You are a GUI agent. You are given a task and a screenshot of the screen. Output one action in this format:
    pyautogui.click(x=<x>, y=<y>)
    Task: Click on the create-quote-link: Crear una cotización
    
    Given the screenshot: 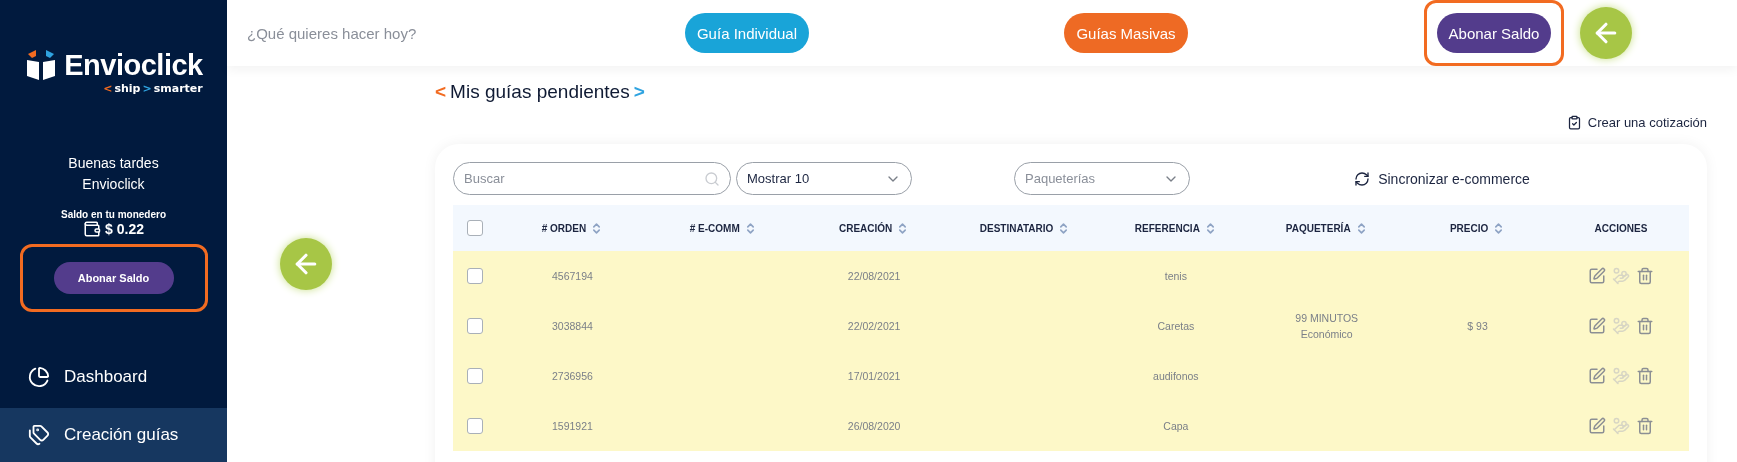 What is the action you would take?
    pyautogui.click(x=1636, y=122)
    